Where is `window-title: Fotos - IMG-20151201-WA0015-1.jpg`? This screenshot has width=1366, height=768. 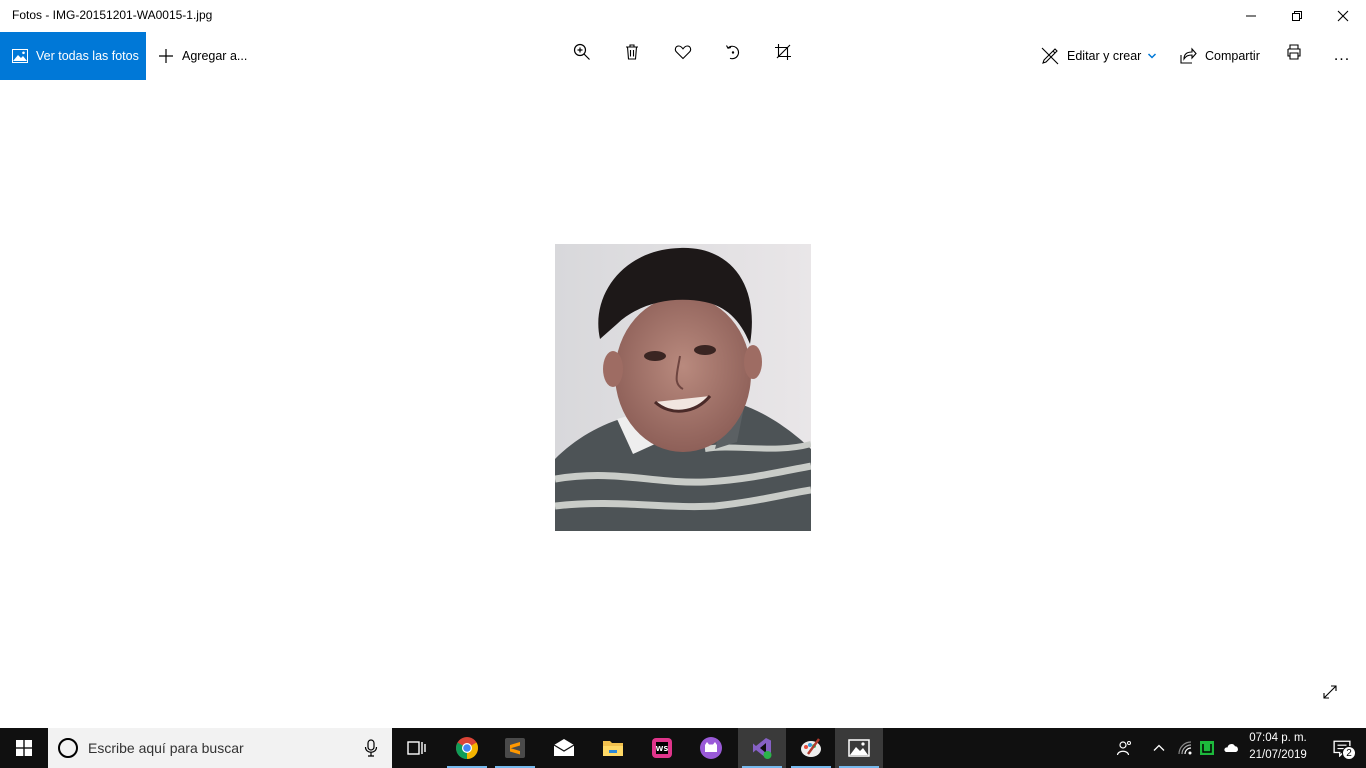
window-title: Fotos - IMG-20151201-WA0015-1.jpg is located at coordinates (112, 15).